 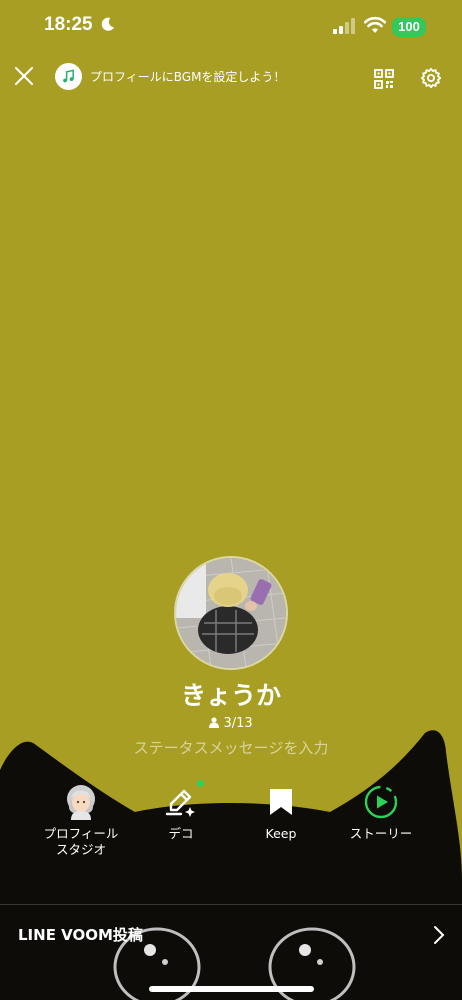 I want to click on wifi-icon, so click(x=375, y=24).